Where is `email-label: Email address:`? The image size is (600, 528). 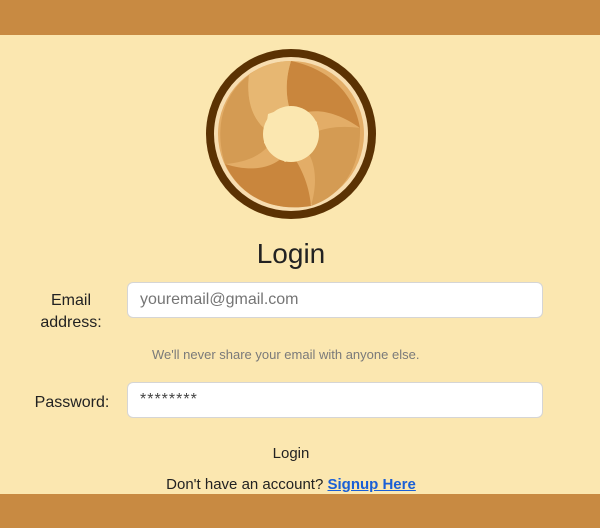 email-label: Email address: is located at coordinates (71, 311).